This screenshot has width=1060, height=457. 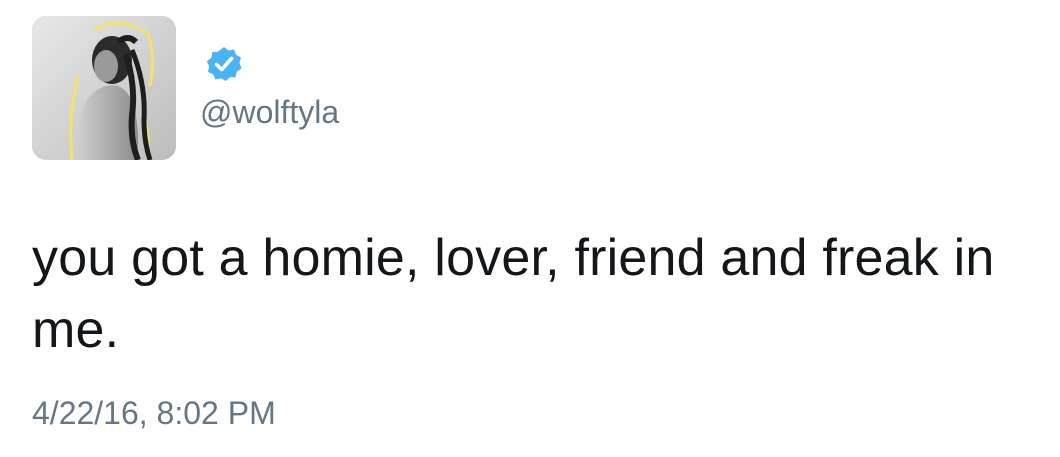 I want to click on profile-photo, so click(x=104, y=88).